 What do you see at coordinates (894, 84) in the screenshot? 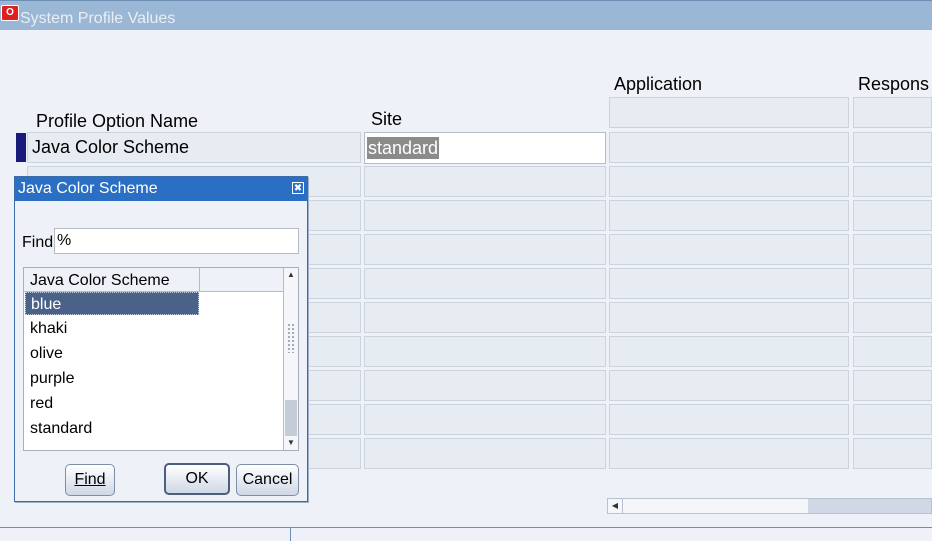
I see `column-header-responsibility: Respons` at bounding box center [894, 84].